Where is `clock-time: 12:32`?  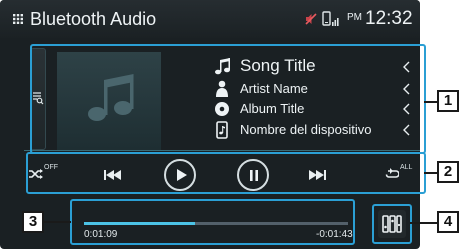
clock-time: 12:32 is located at coordinates (389, 18).